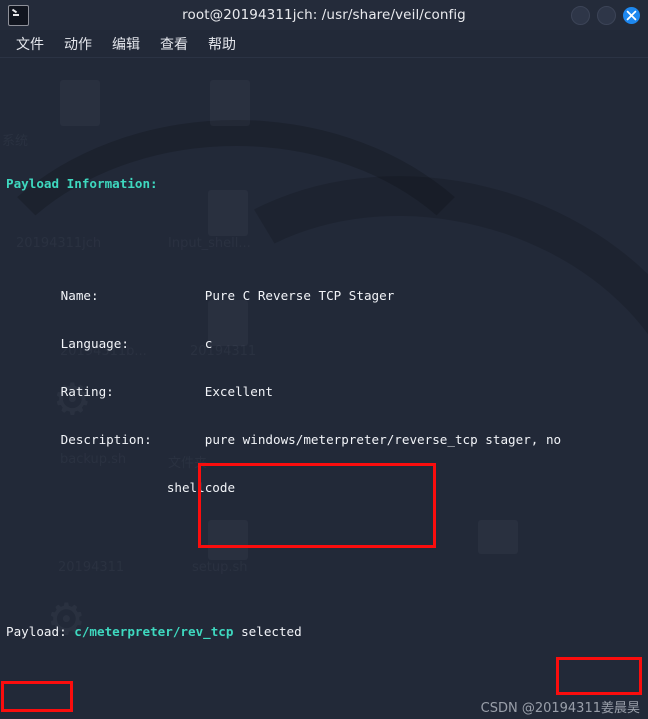 This screenshot has height=719, width=648. What do you see at coordinates (560, 708) in the screenshot?
I see `csdn-watermark: CSDN @20194311姜晨昊` at bounding box center [560, 708].